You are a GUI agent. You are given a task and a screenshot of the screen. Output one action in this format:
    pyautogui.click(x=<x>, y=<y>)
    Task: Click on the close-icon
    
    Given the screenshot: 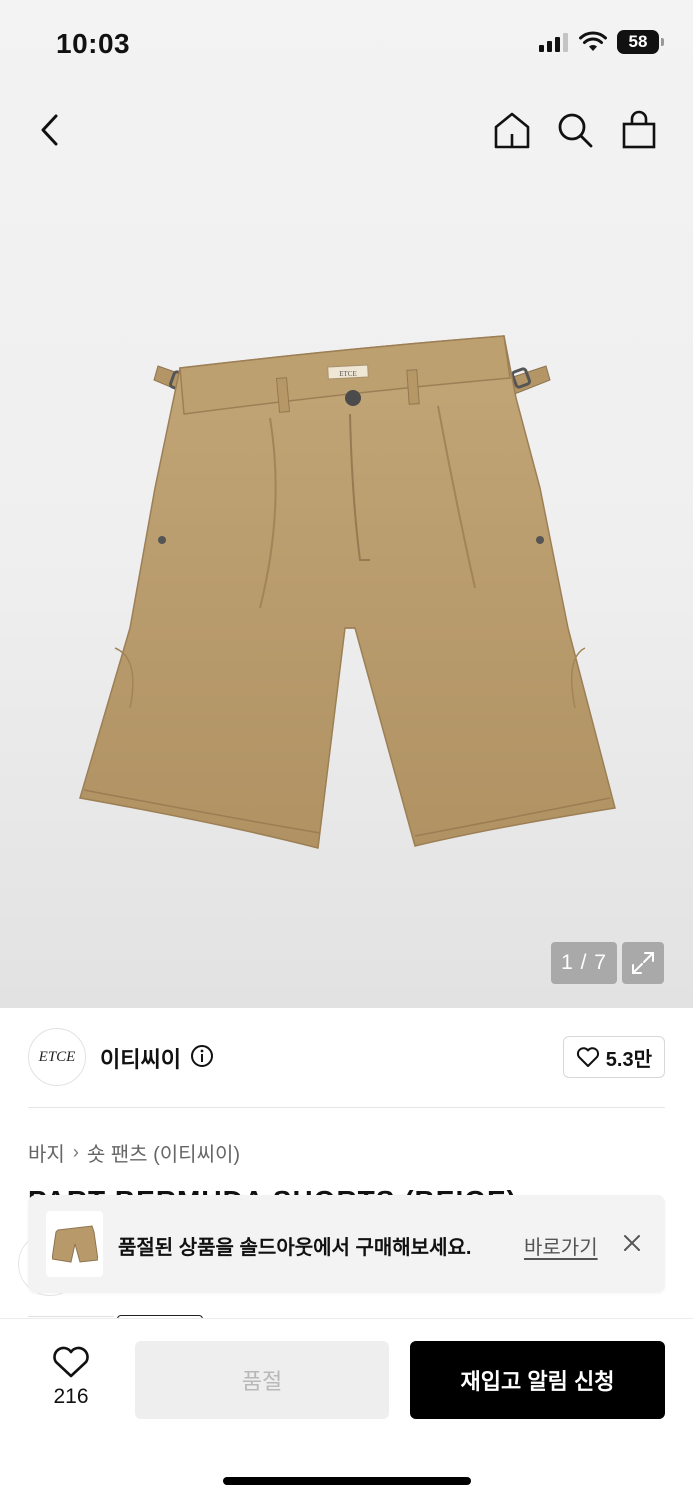 What is the action you would take?
    pyautogui.click(x=632, y=1243)
    